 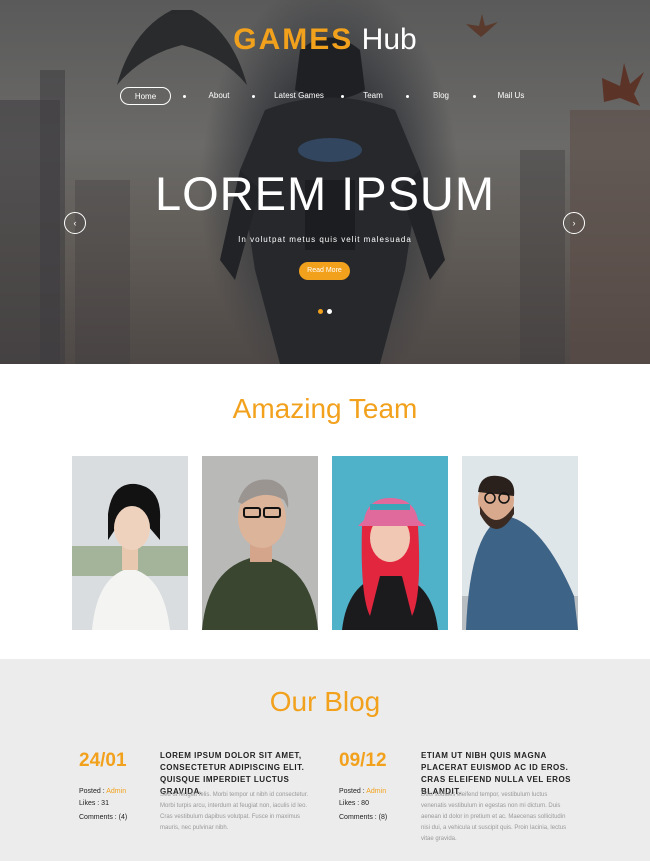 What do you see at coordinates (623, 84) in the screenshot?
I see `dragon-icon` at bounding box center [623, 84].